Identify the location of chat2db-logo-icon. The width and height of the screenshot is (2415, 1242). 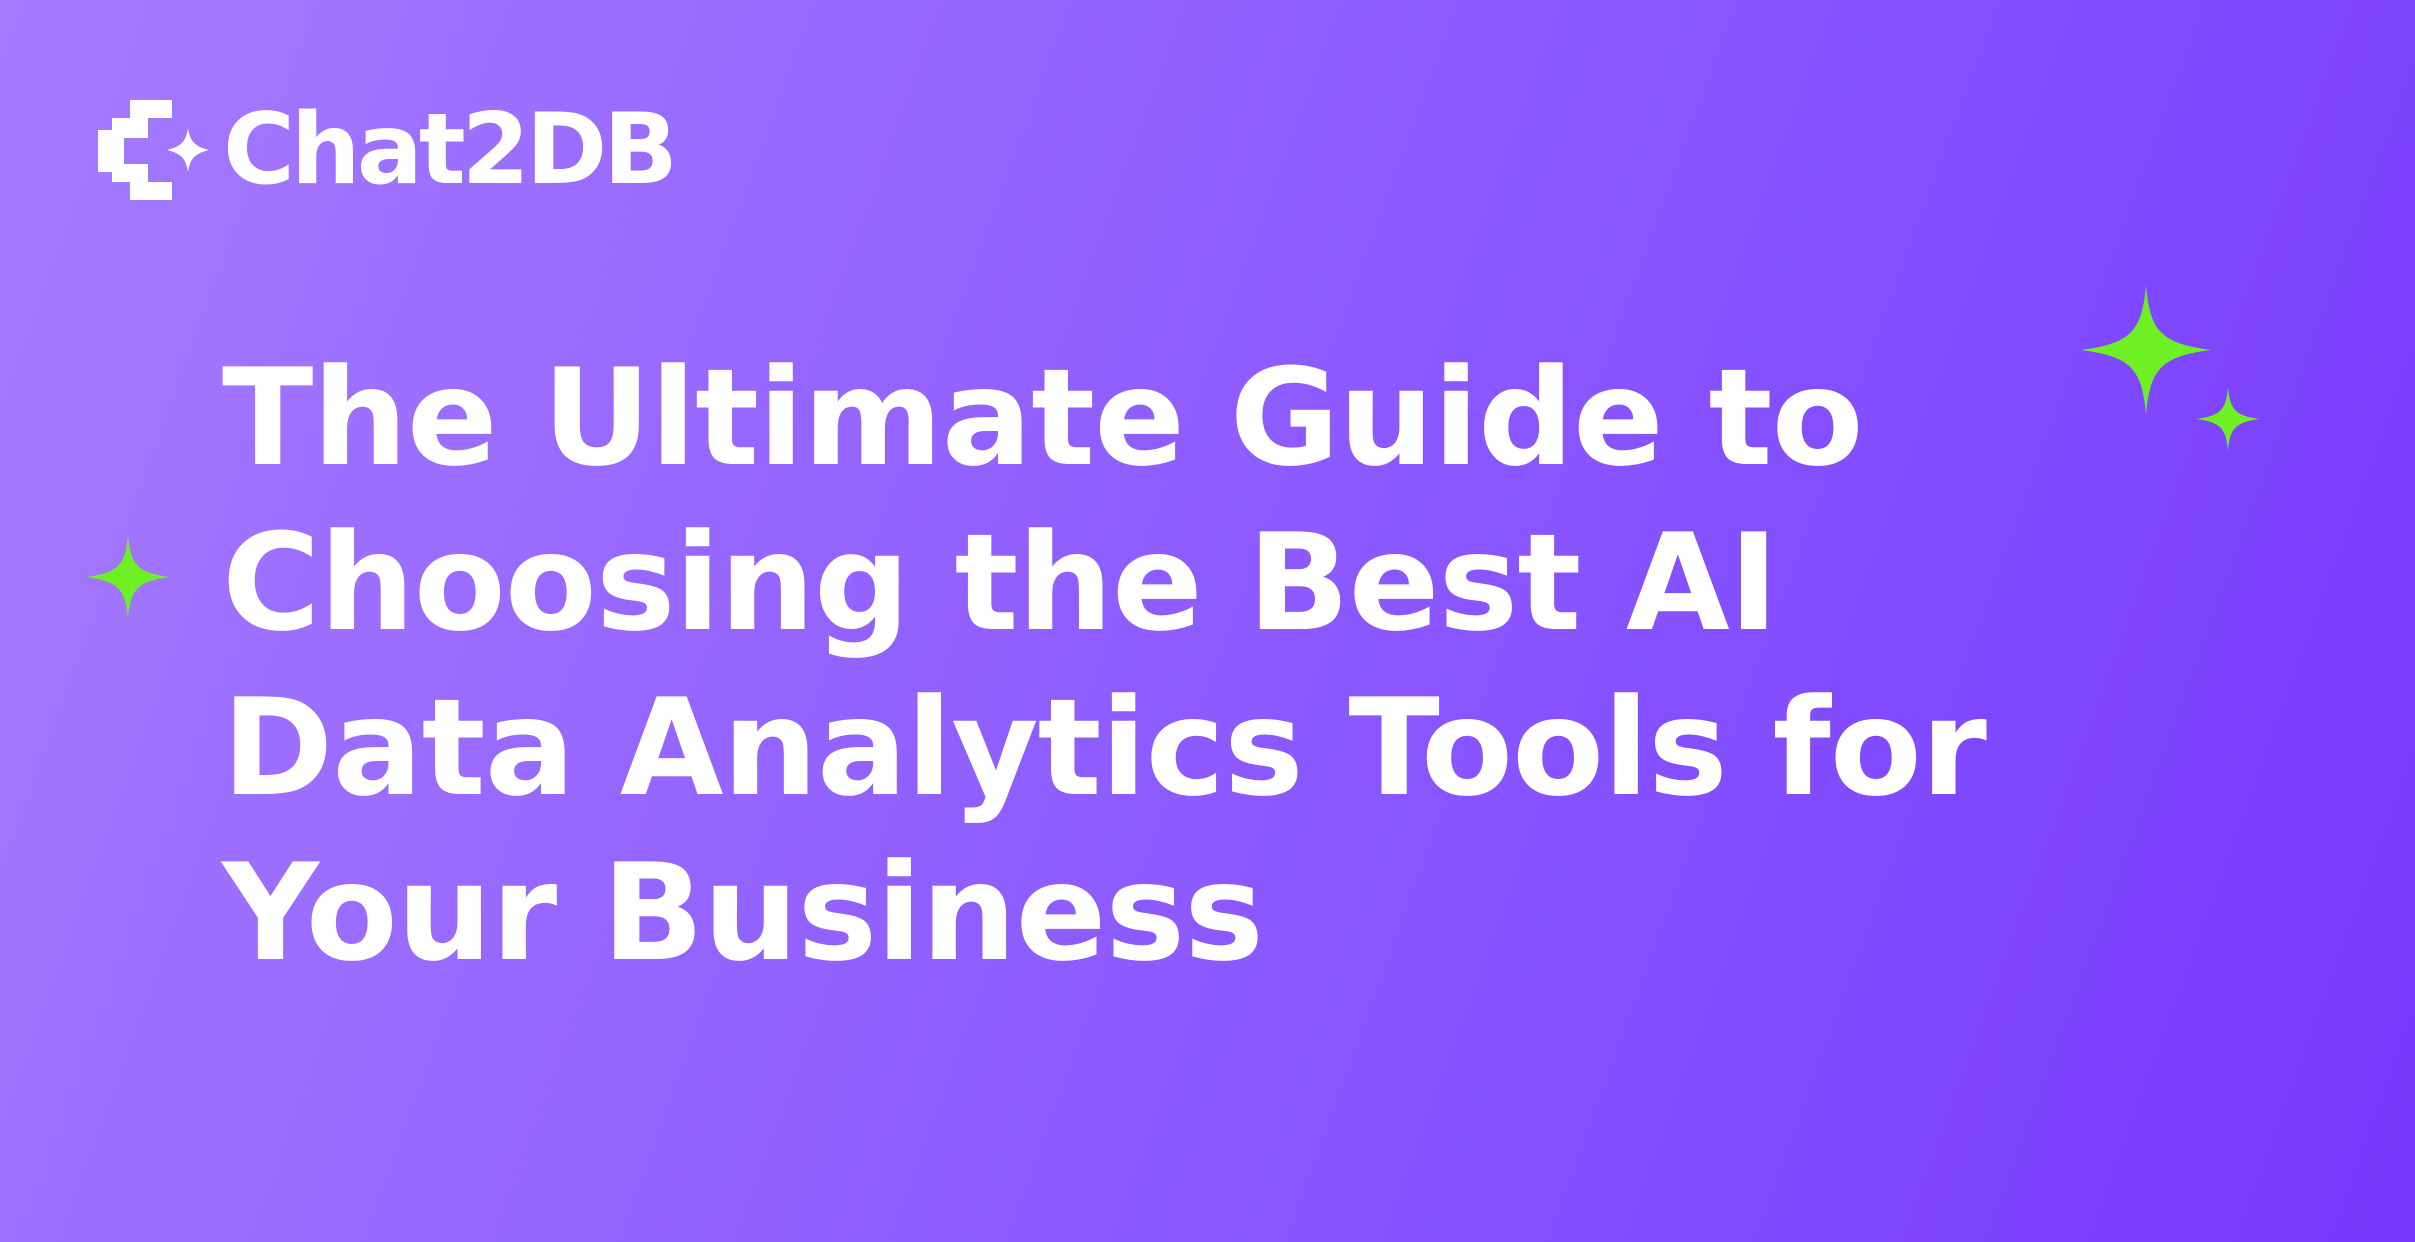
(153, 150).